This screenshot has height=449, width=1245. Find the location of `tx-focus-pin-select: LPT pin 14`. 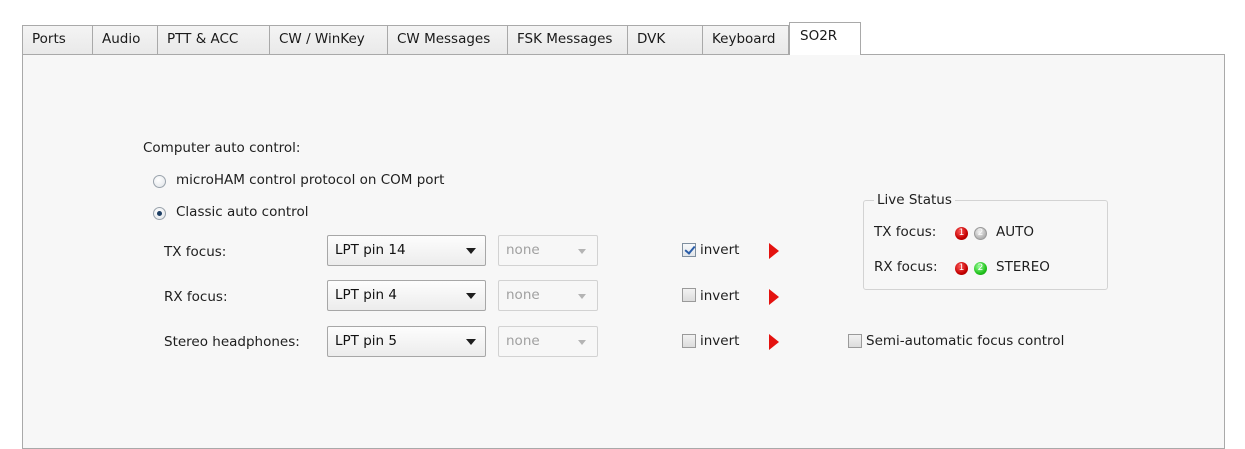

tx-focus-pin-select: LPT pin 14 is located at coordinates (406, 250).